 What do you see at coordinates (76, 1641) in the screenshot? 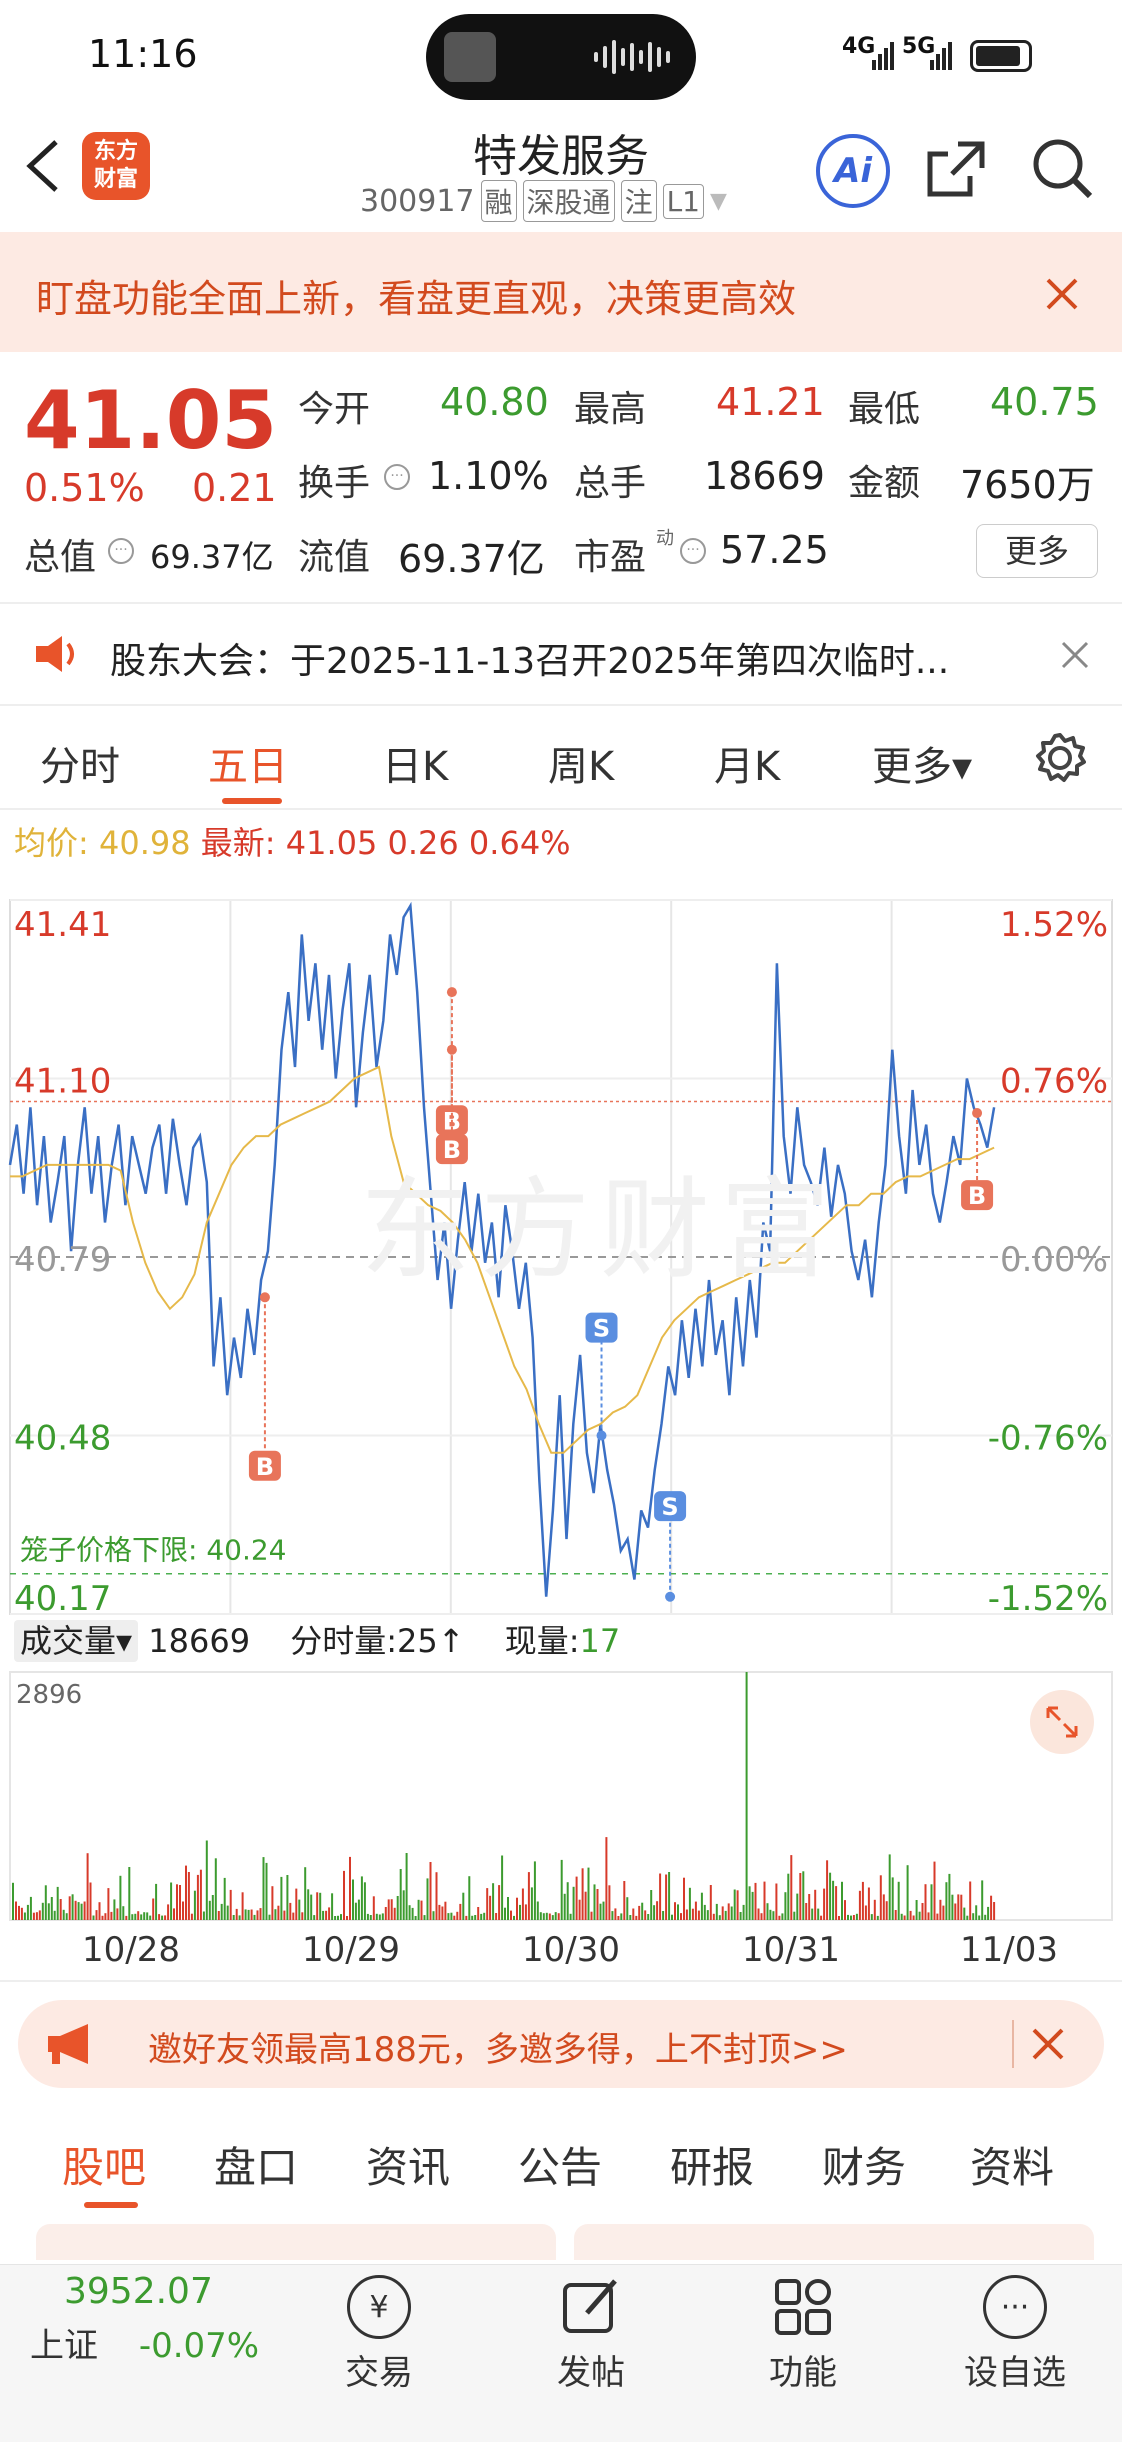
I see `volume-selector: 成交量▾` at bounding box center [76, 1641].